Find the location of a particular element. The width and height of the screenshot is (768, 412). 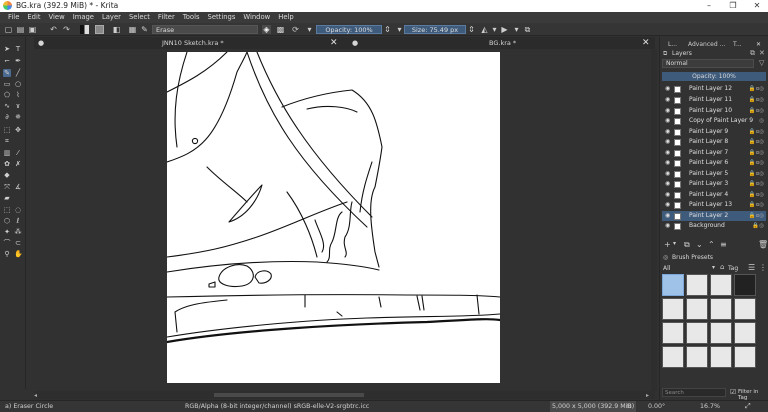

layer-row: ◉ Paint Layer 3 🔒α◎ is located at coordinates (714, 184).